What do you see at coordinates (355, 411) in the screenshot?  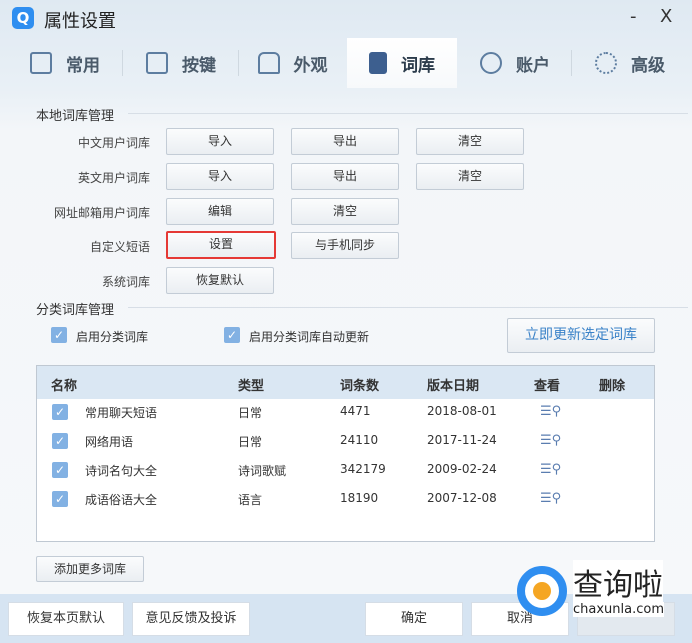 I see `row-count: 4471` at bounding box center [355, 411].